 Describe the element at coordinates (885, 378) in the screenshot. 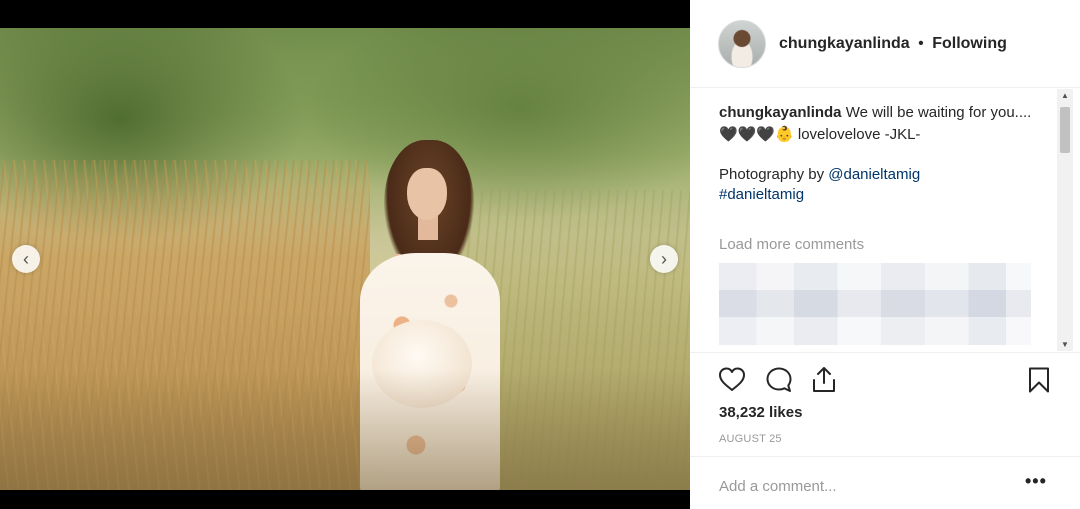

I see `action-bar` at that location.